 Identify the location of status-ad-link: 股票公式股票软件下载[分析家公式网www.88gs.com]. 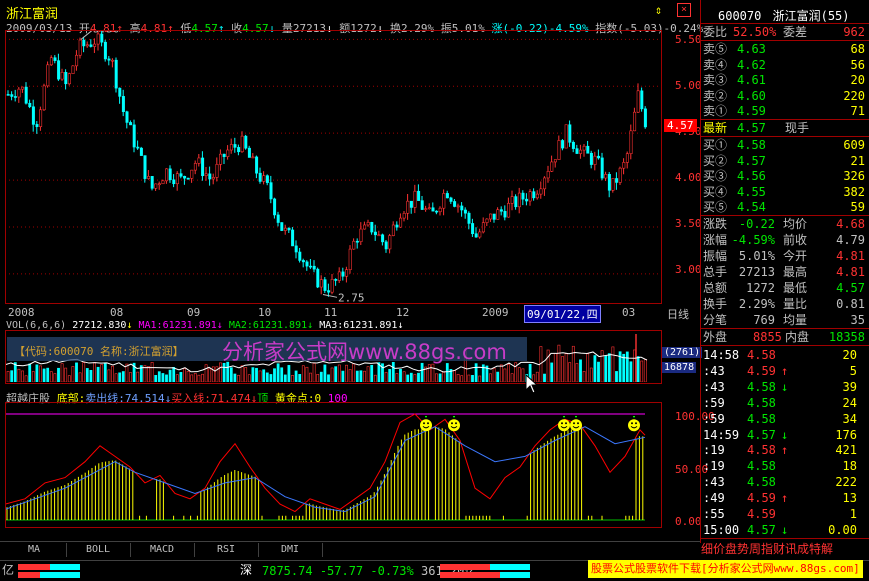
(725, 569).